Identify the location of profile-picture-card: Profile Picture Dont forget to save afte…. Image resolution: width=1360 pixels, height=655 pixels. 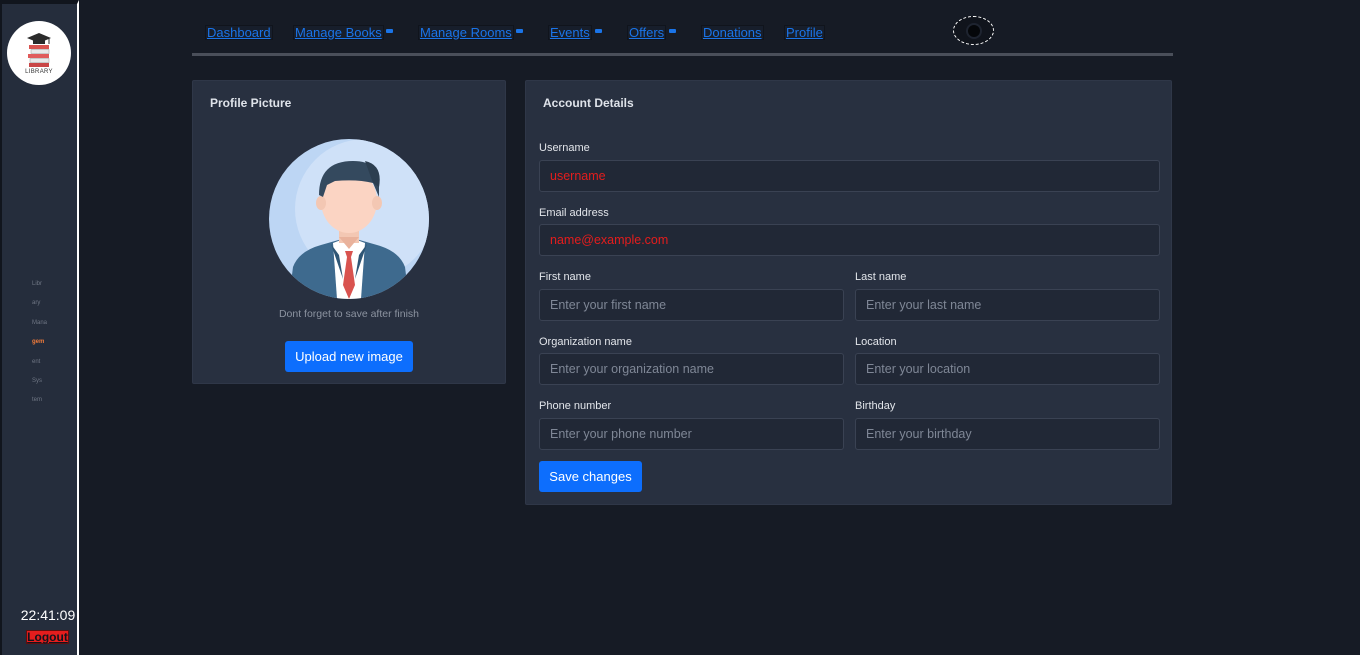
(349, 232).